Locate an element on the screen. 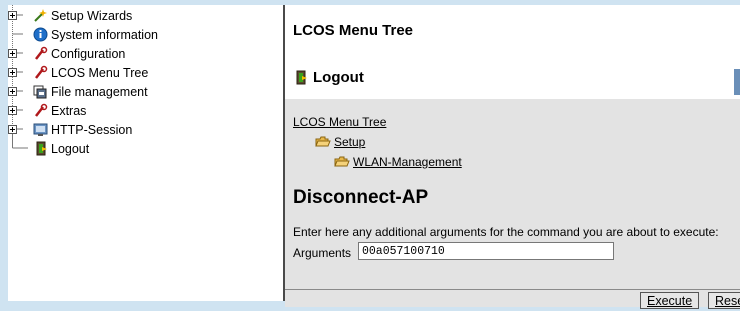 Image resolution: width=740 pixels, height=311 pixels. page-title: Disconnect-AP is located at coordinates (361, 197).